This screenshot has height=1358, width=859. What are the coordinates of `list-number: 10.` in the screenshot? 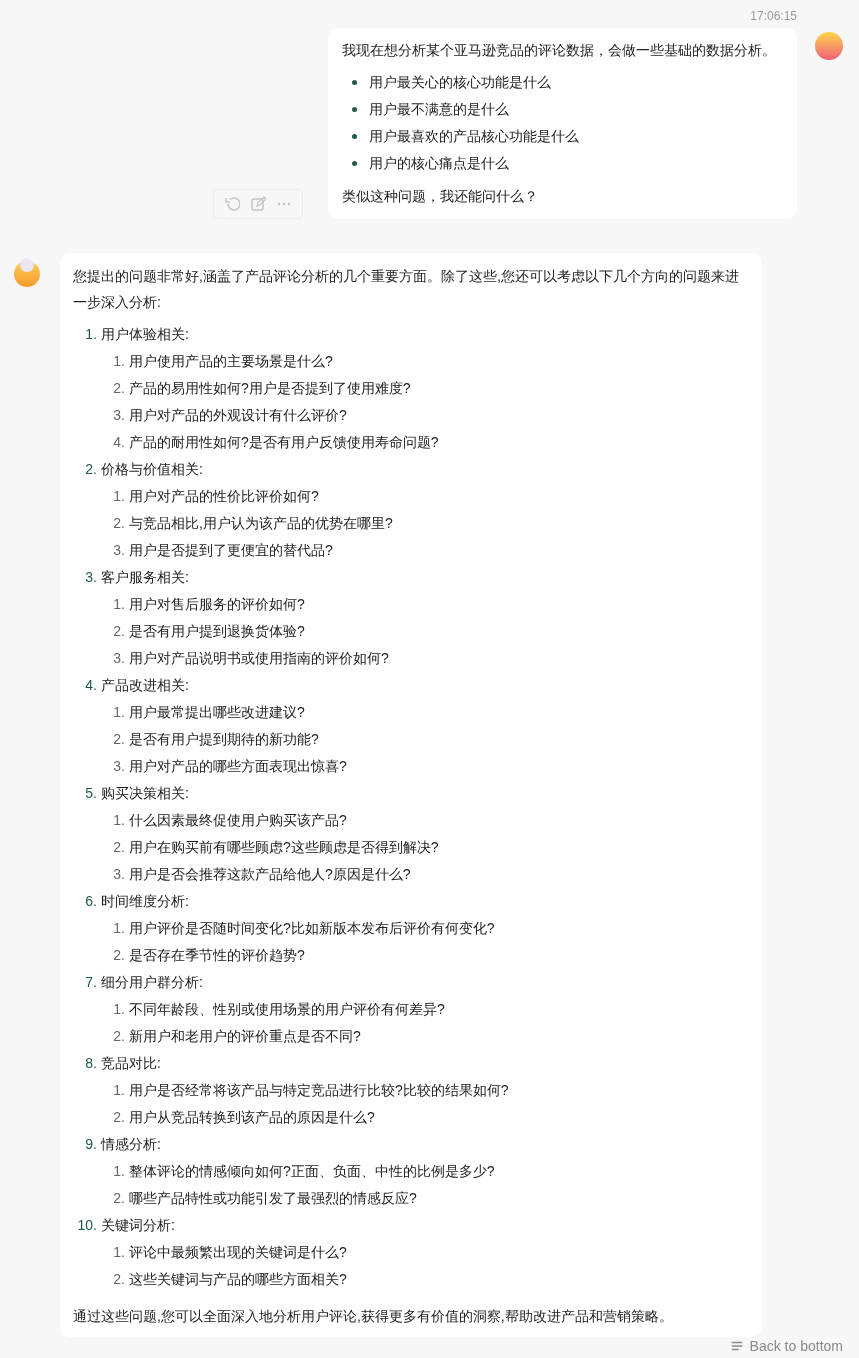 It's located at (86, 1225).